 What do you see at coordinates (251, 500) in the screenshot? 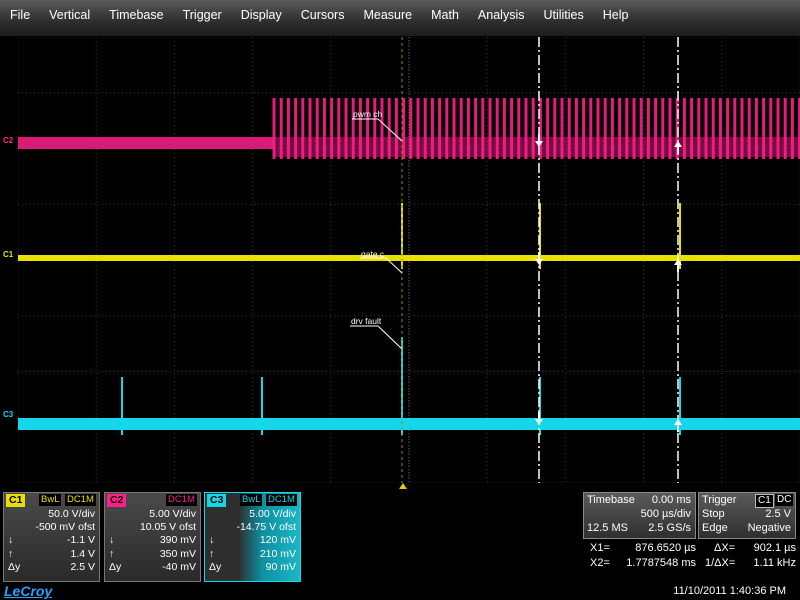
I see `c3-bandwidth-tag: BwL` at bounding box center [251, 500].